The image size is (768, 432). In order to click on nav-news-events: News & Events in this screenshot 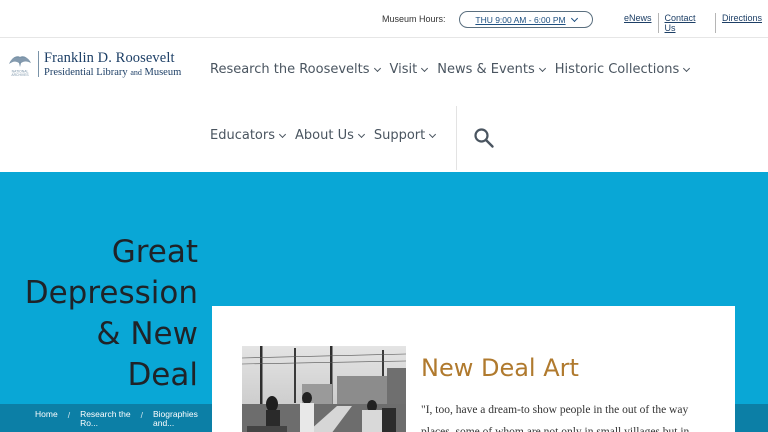, I will do `click(491, 69)`.